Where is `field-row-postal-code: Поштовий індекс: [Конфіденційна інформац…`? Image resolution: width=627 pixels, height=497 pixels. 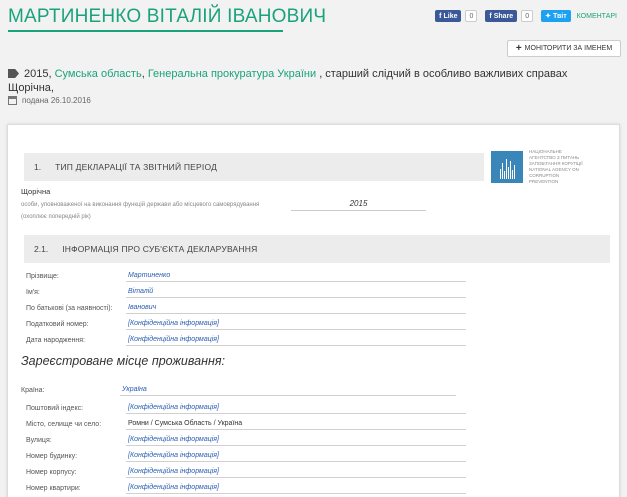
field-row-postal-code: Поштовий індекс: [Конфіденційна інформац… is located at coordinates (246, 406).